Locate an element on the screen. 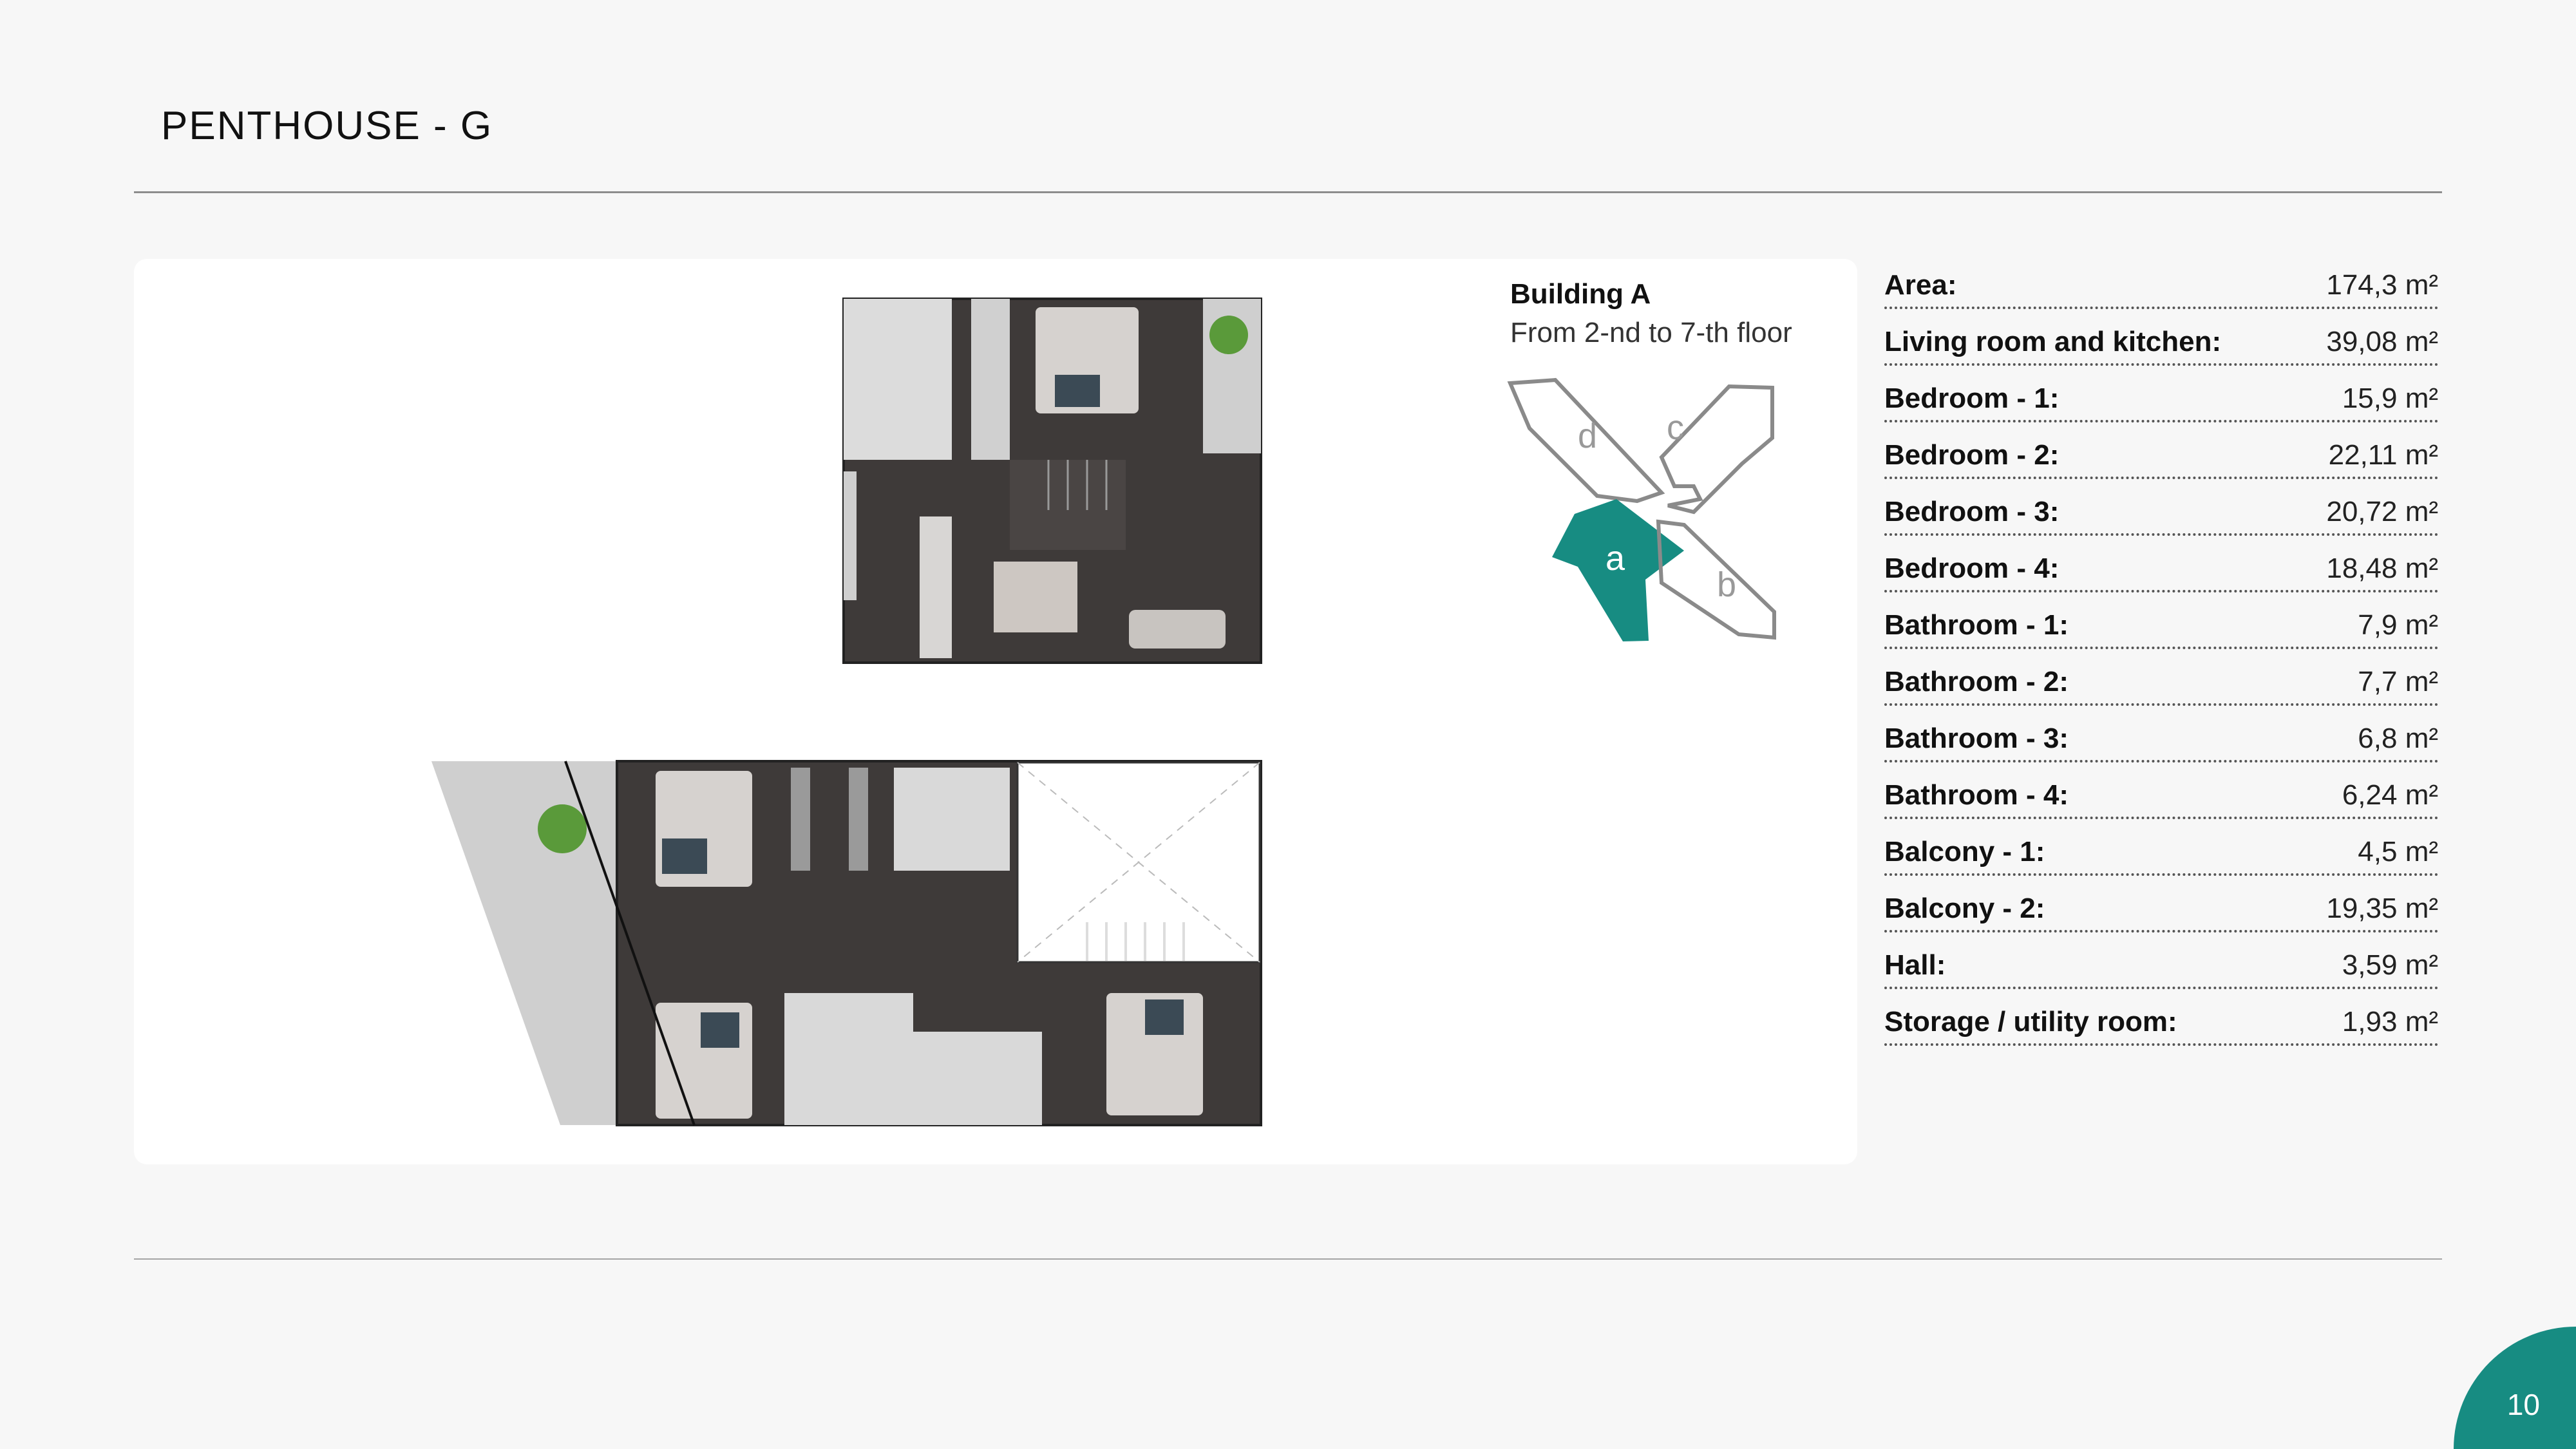 This screenshot has width=2576, height=1449. spec-row-bedroom-3: Bedroom - 3: 20,72 m² is located at coordinates (2161, 508).